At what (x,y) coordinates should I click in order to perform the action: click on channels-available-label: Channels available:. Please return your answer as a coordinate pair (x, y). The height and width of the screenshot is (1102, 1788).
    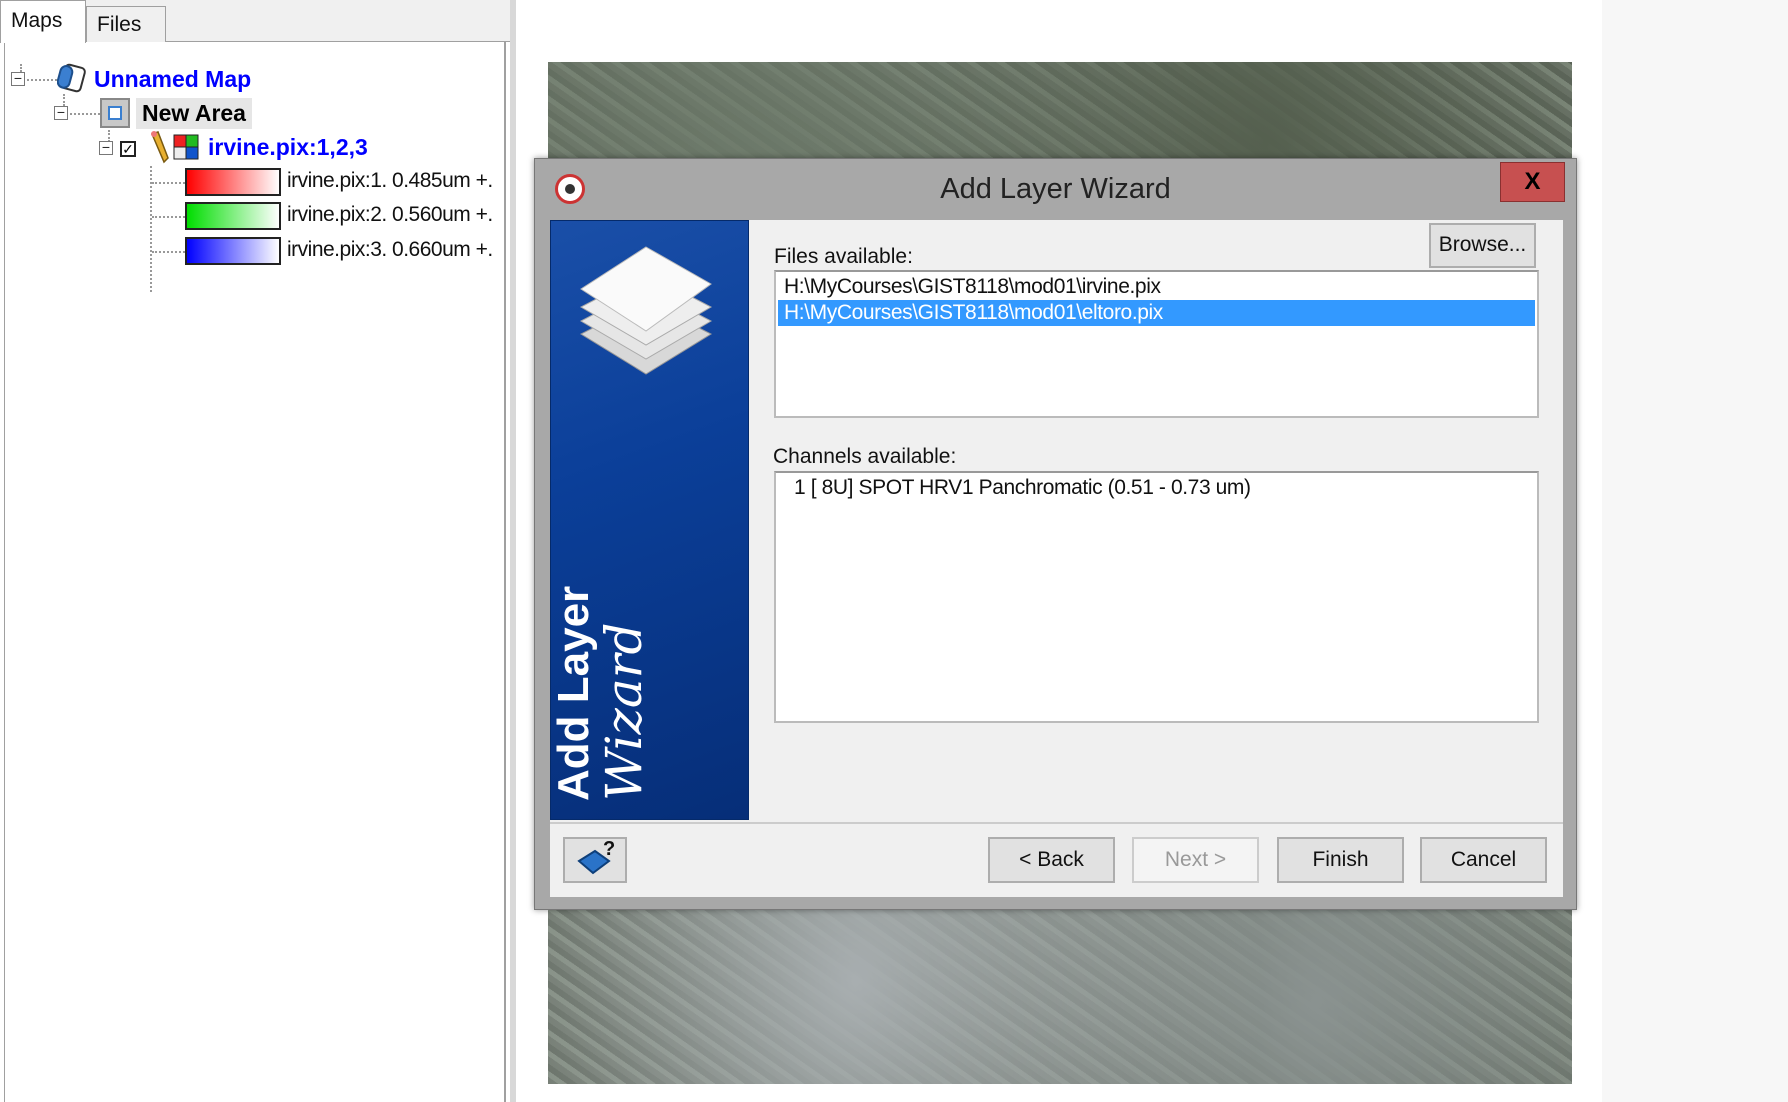
    Looking at the image, I should click on (865, 456).